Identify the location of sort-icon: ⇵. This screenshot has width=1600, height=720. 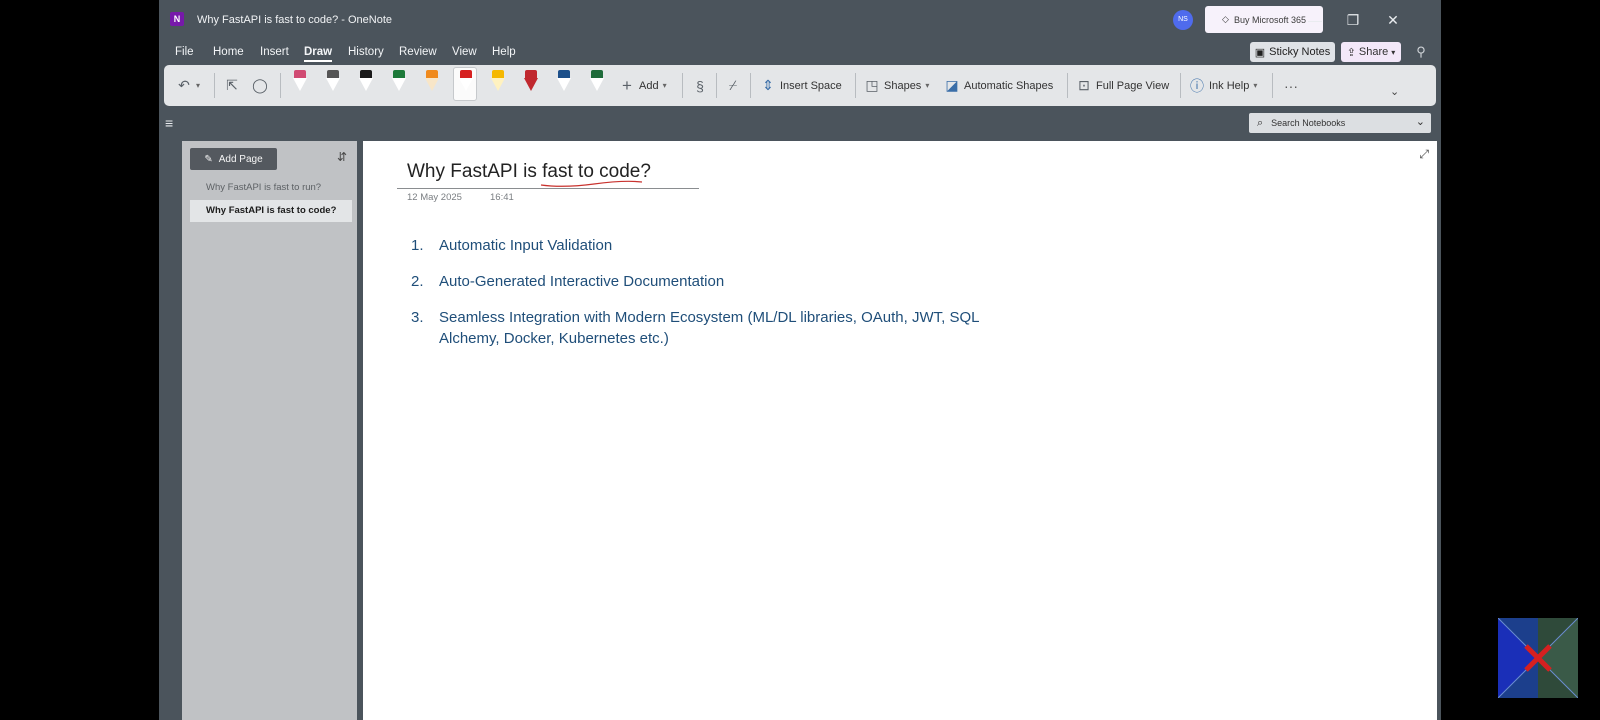
(342, 157).